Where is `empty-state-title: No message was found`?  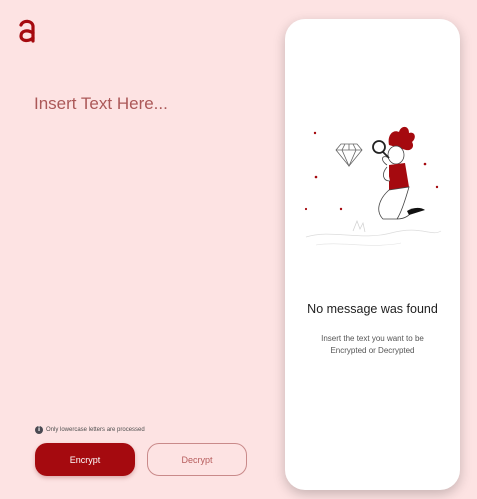 empty-state-title: No message was found is located at coordinates (372, 309).